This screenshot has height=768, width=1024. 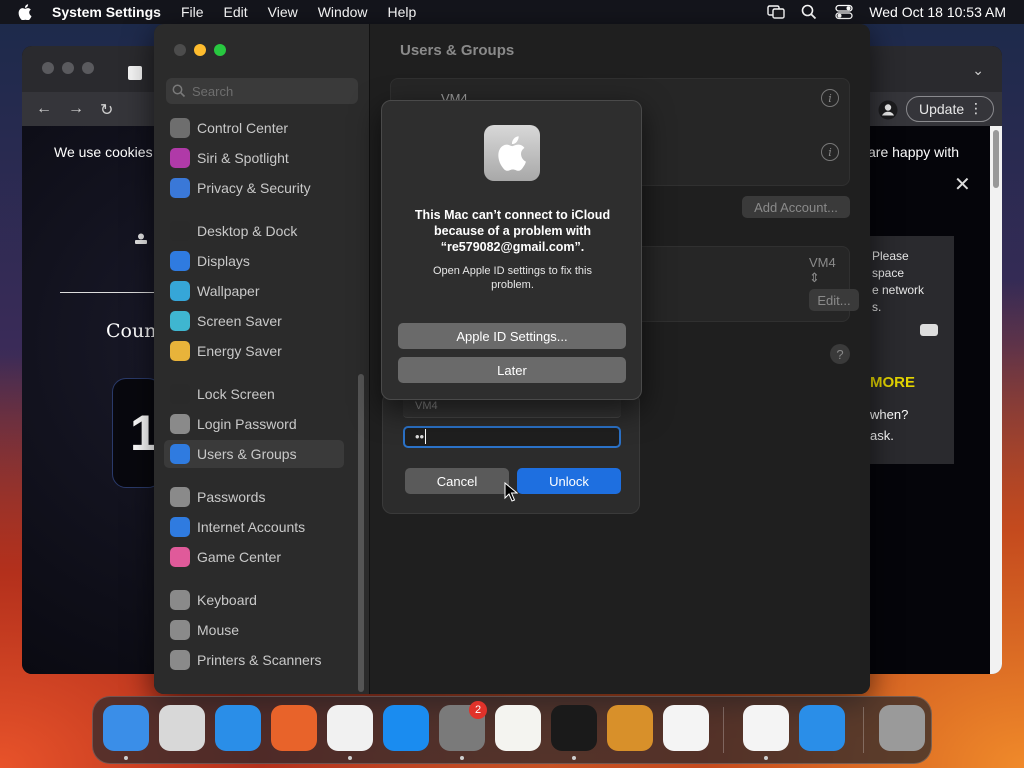 I want to click on sidebar-item-users-groups: Users & Groups, so click(x=254, y=454).